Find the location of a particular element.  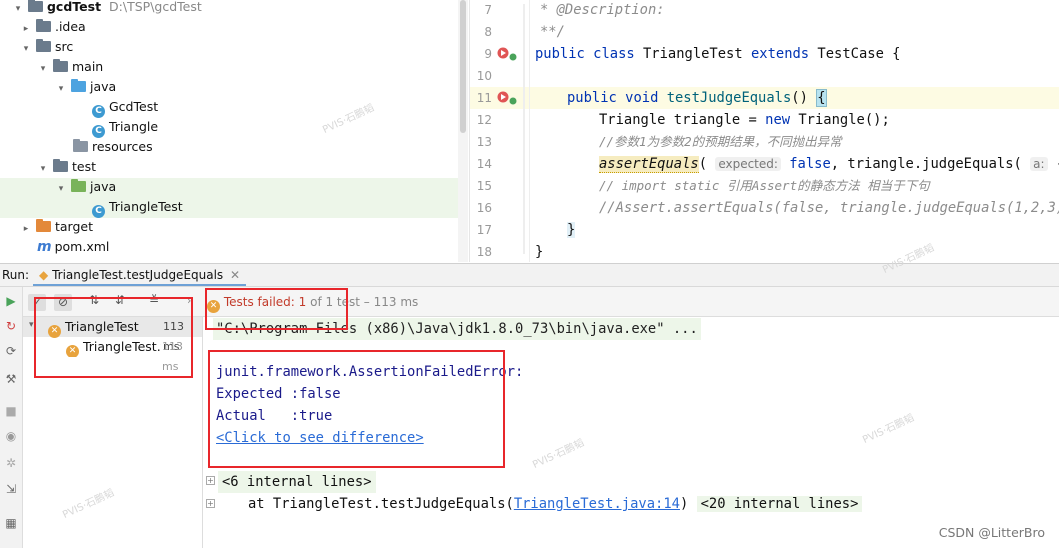

editor-gutter: 7 8 9 10 11 12 13 14 15 16 17 18 is located at coordinates (499, 131).